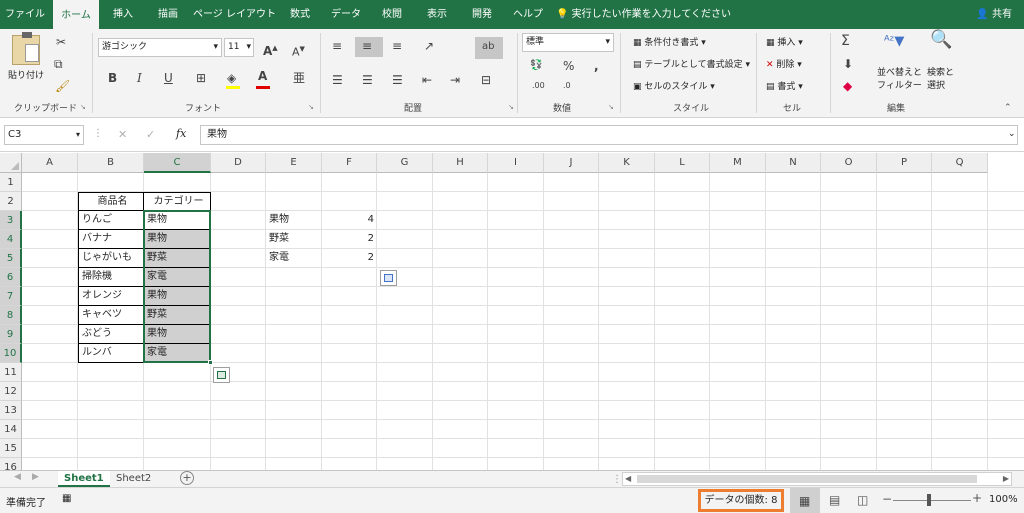  Describe the element at coordinates (111, 220) in the screenshot. I see `table-cell: りんご` at that location.